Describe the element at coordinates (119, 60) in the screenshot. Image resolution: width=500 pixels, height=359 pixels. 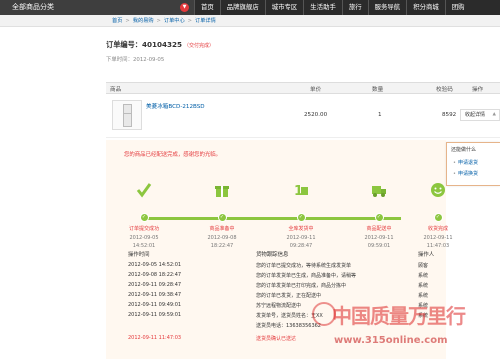
I see `order-time-label: 下单时间：` at that location.